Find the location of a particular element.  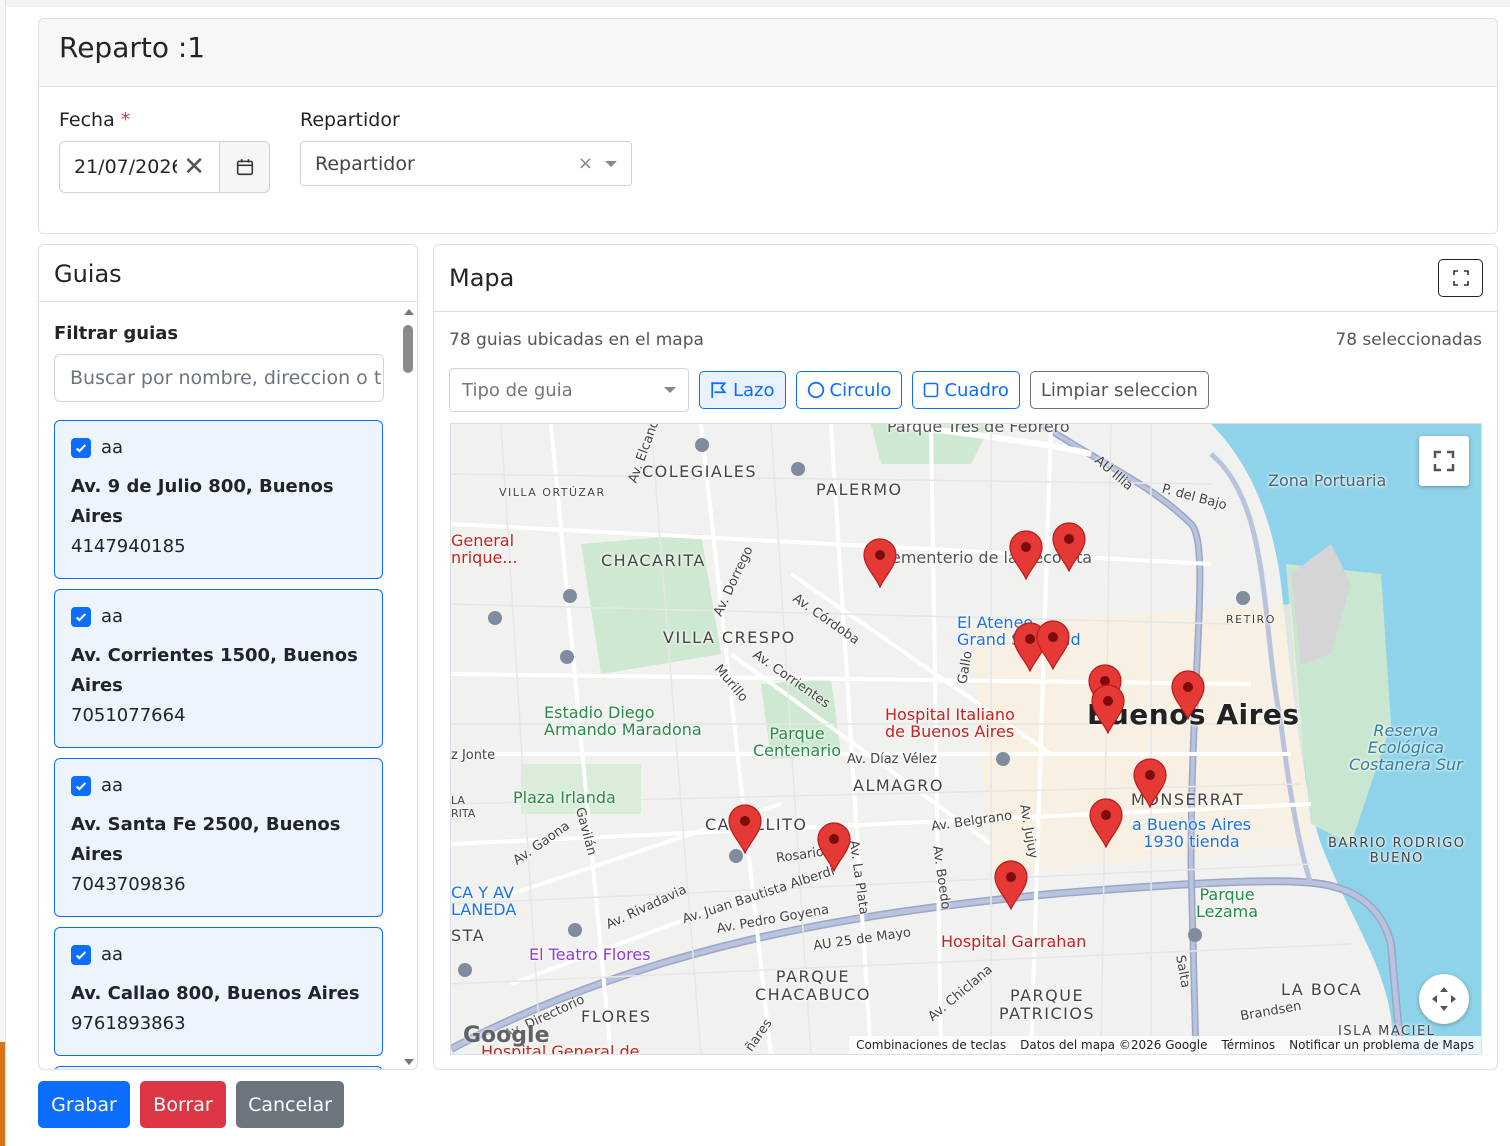

clear-date-icon: ✕ is located at coordinates (194, 167).